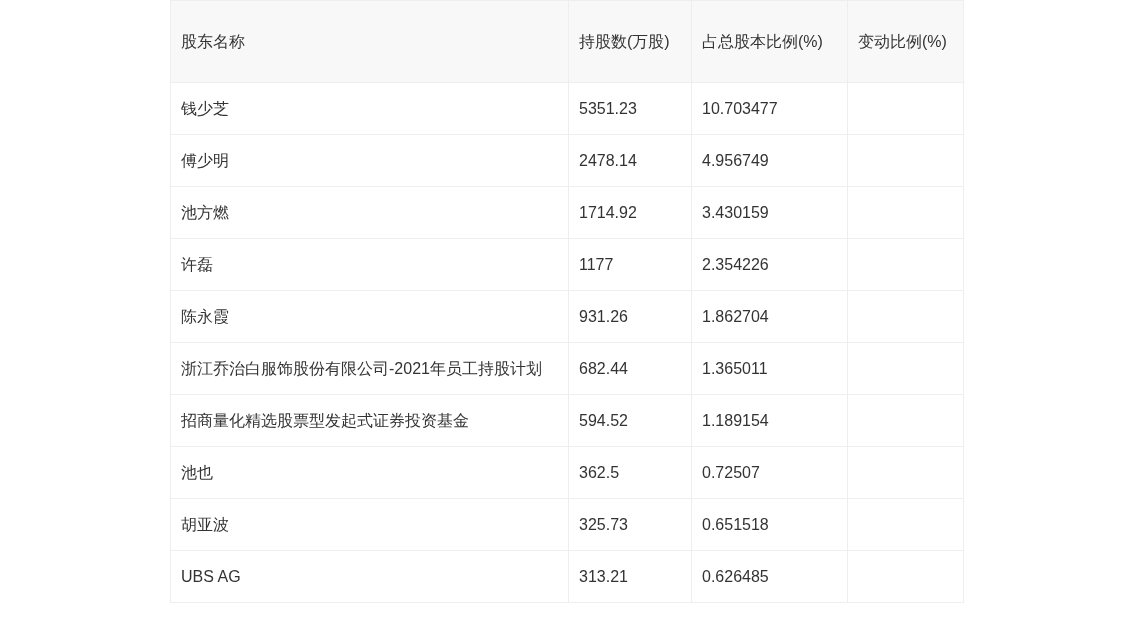 The image size is (1134, 632). Describe the element at coordinates (769, 160) in the screenshot. I see `table-cell: 4.956749` at that location.